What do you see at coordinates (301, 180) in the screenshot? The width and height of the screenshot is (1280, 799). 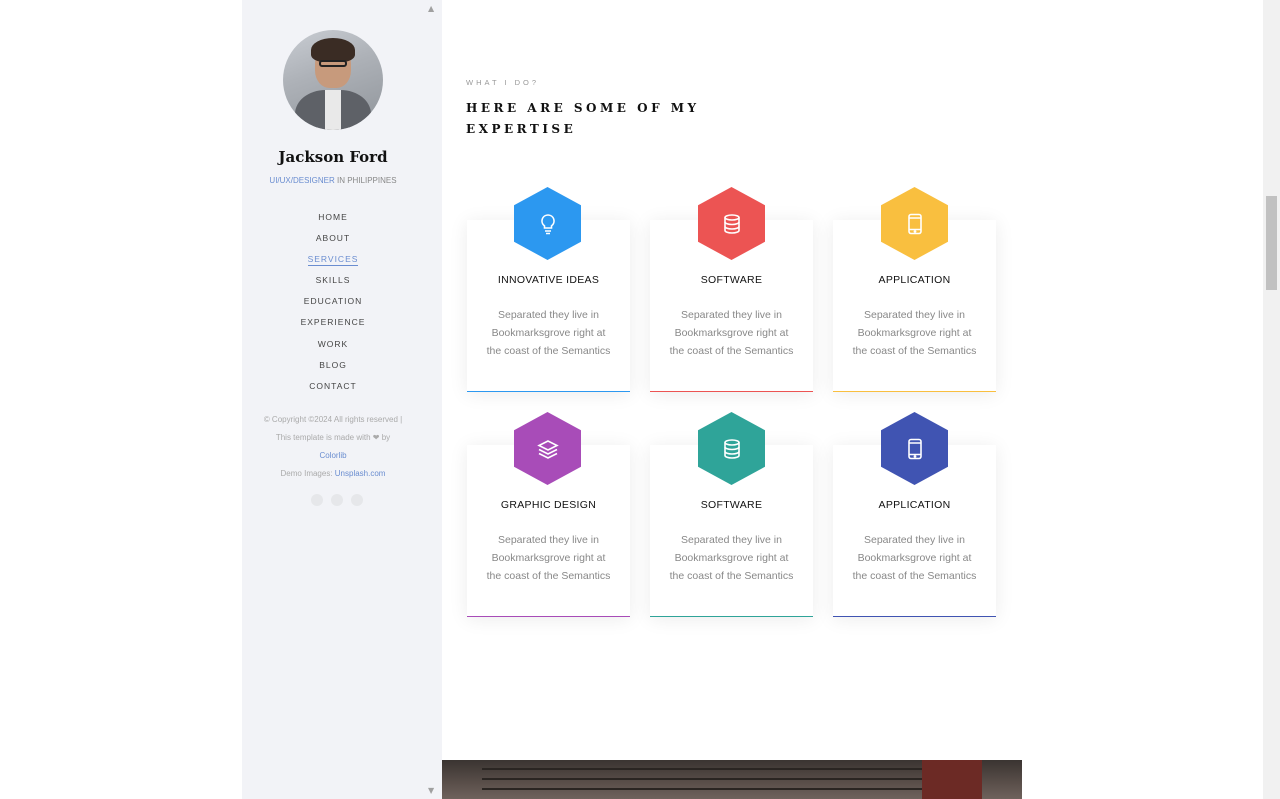 I see `profile-role-link: UI/UX/DESIGNER` at bounding box center [301, 180].